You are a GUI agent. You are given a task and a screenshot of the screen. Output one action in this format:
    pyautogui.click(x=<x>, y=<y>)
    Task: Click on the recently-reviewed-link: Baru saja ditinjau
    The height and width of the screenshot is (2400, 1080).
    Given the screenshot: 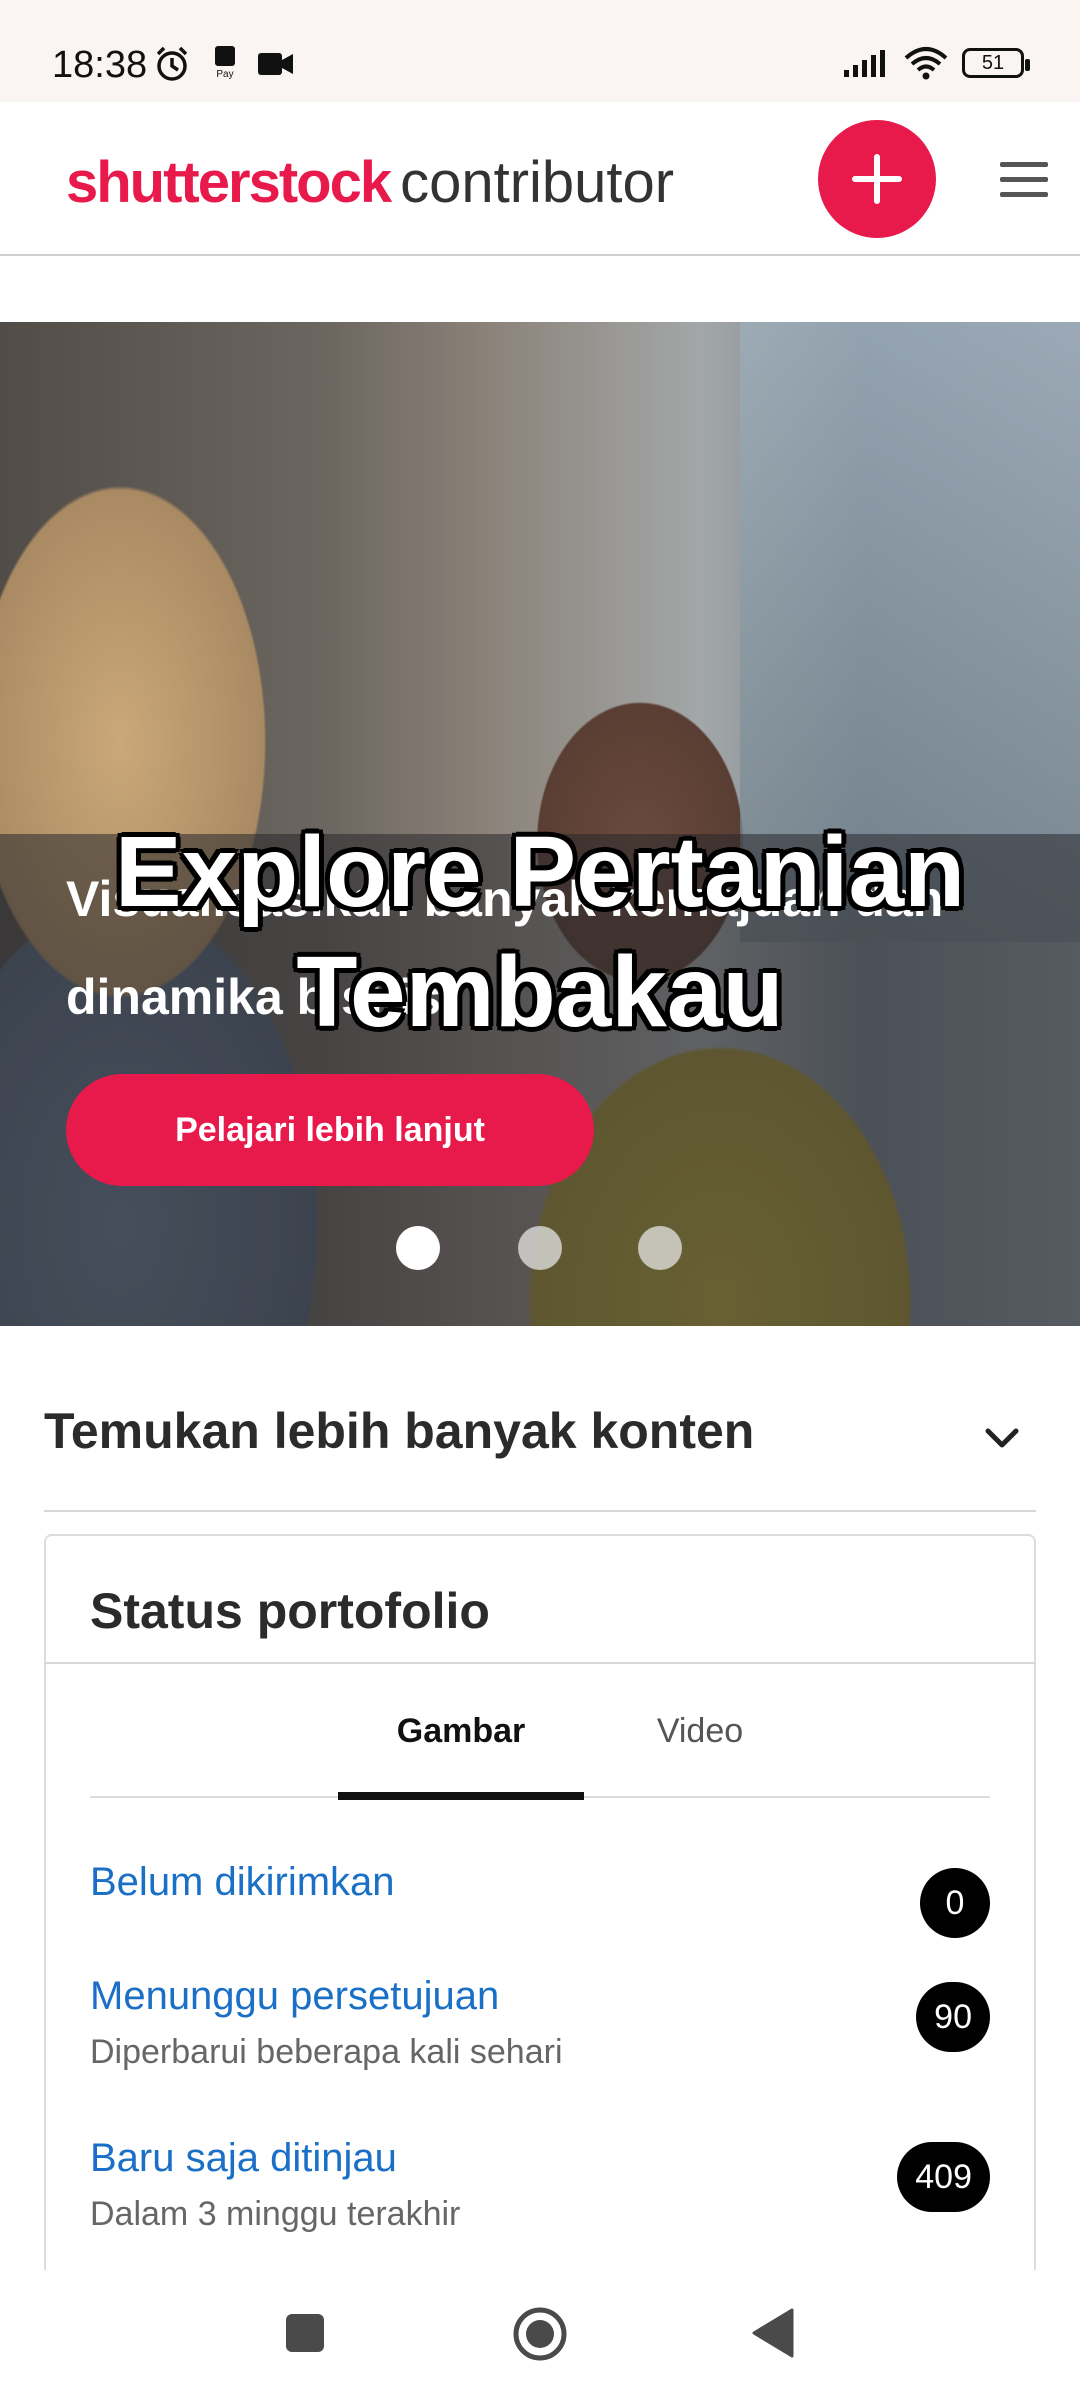 What is the action you would take?
    pyautogui.click(x=540, y=2158)
    